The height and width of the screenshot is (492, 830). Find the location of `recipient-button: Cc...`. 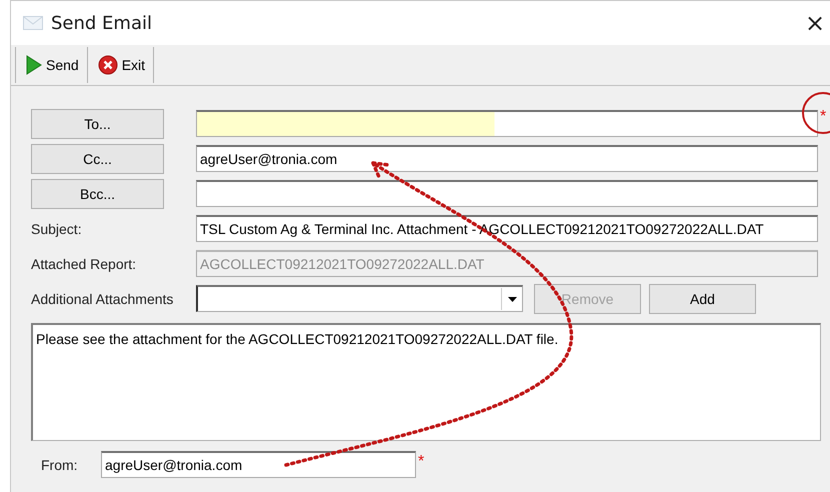

recipient-button: Cc... is located at coordinates (97, 159).